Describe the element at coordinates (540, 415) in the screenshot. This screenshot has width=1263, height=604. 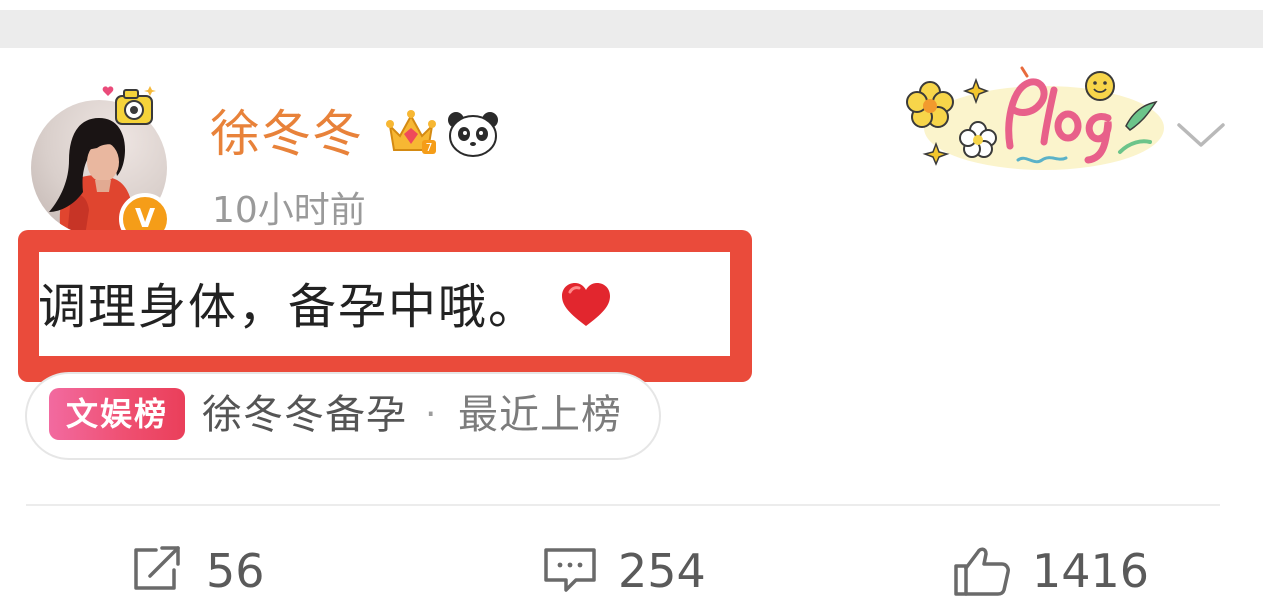
I see `topic-status: 最近上榜` at that location.